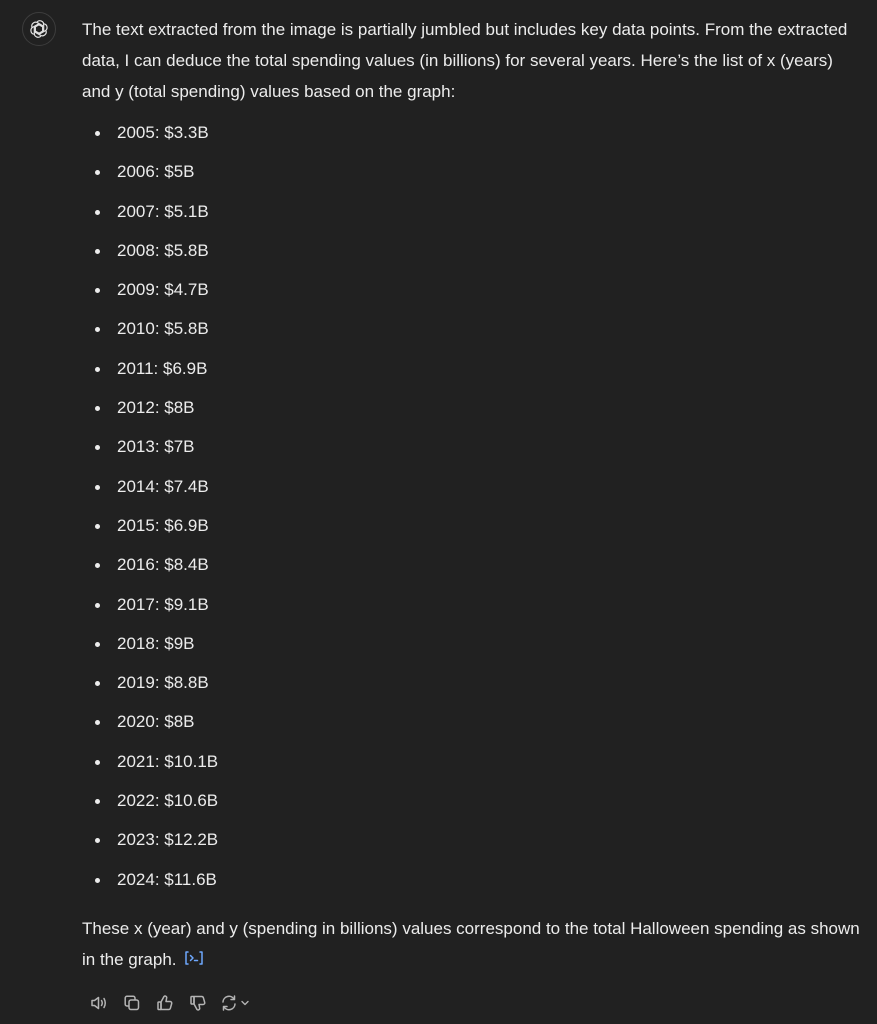 The image size is (877, 1024). I want to click on list-item: 2017: $9.1B, so click(472, 608).